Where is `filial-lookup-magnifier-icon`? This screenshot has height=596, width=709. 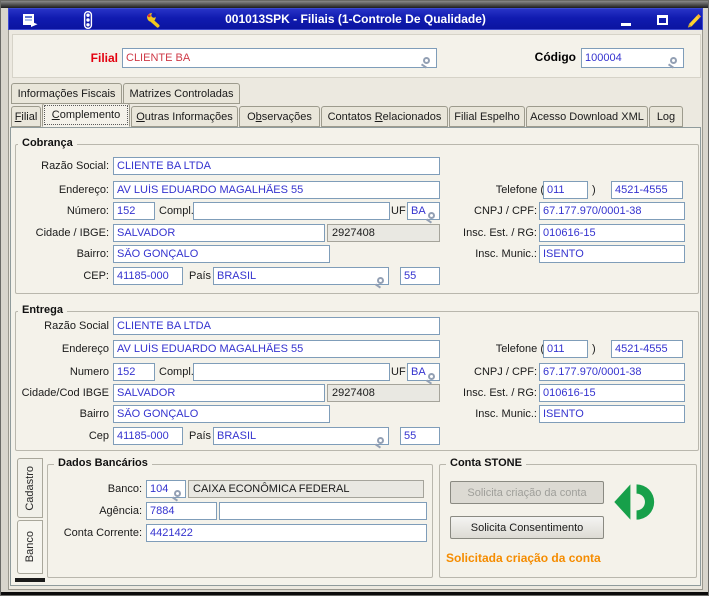 filial-lookup-magnifier-icon is located at coordinates (426, 60).